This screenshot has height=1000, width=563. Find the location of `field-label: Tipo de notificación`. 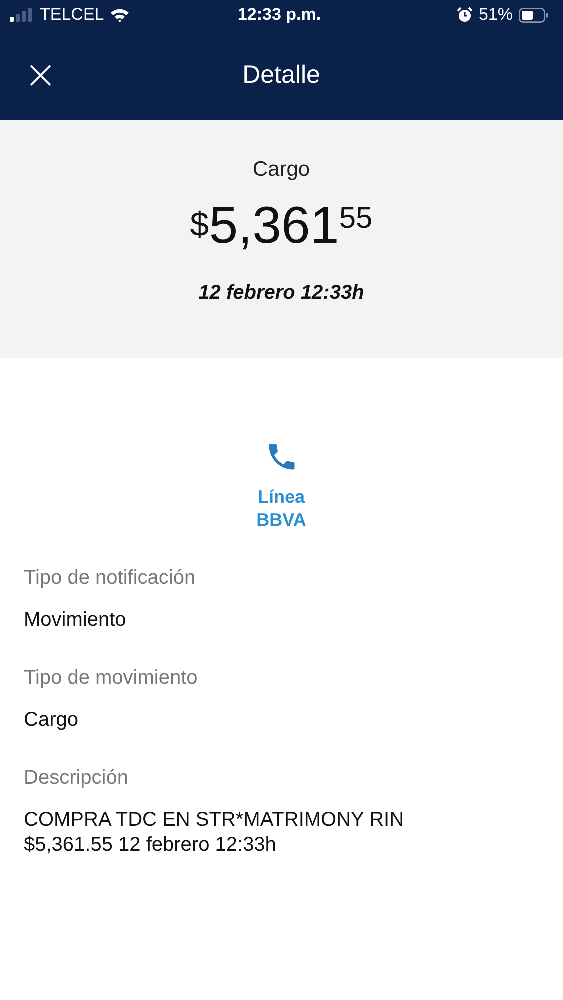

field-label: Tipo de notificación is located at coordinates (110, 578).